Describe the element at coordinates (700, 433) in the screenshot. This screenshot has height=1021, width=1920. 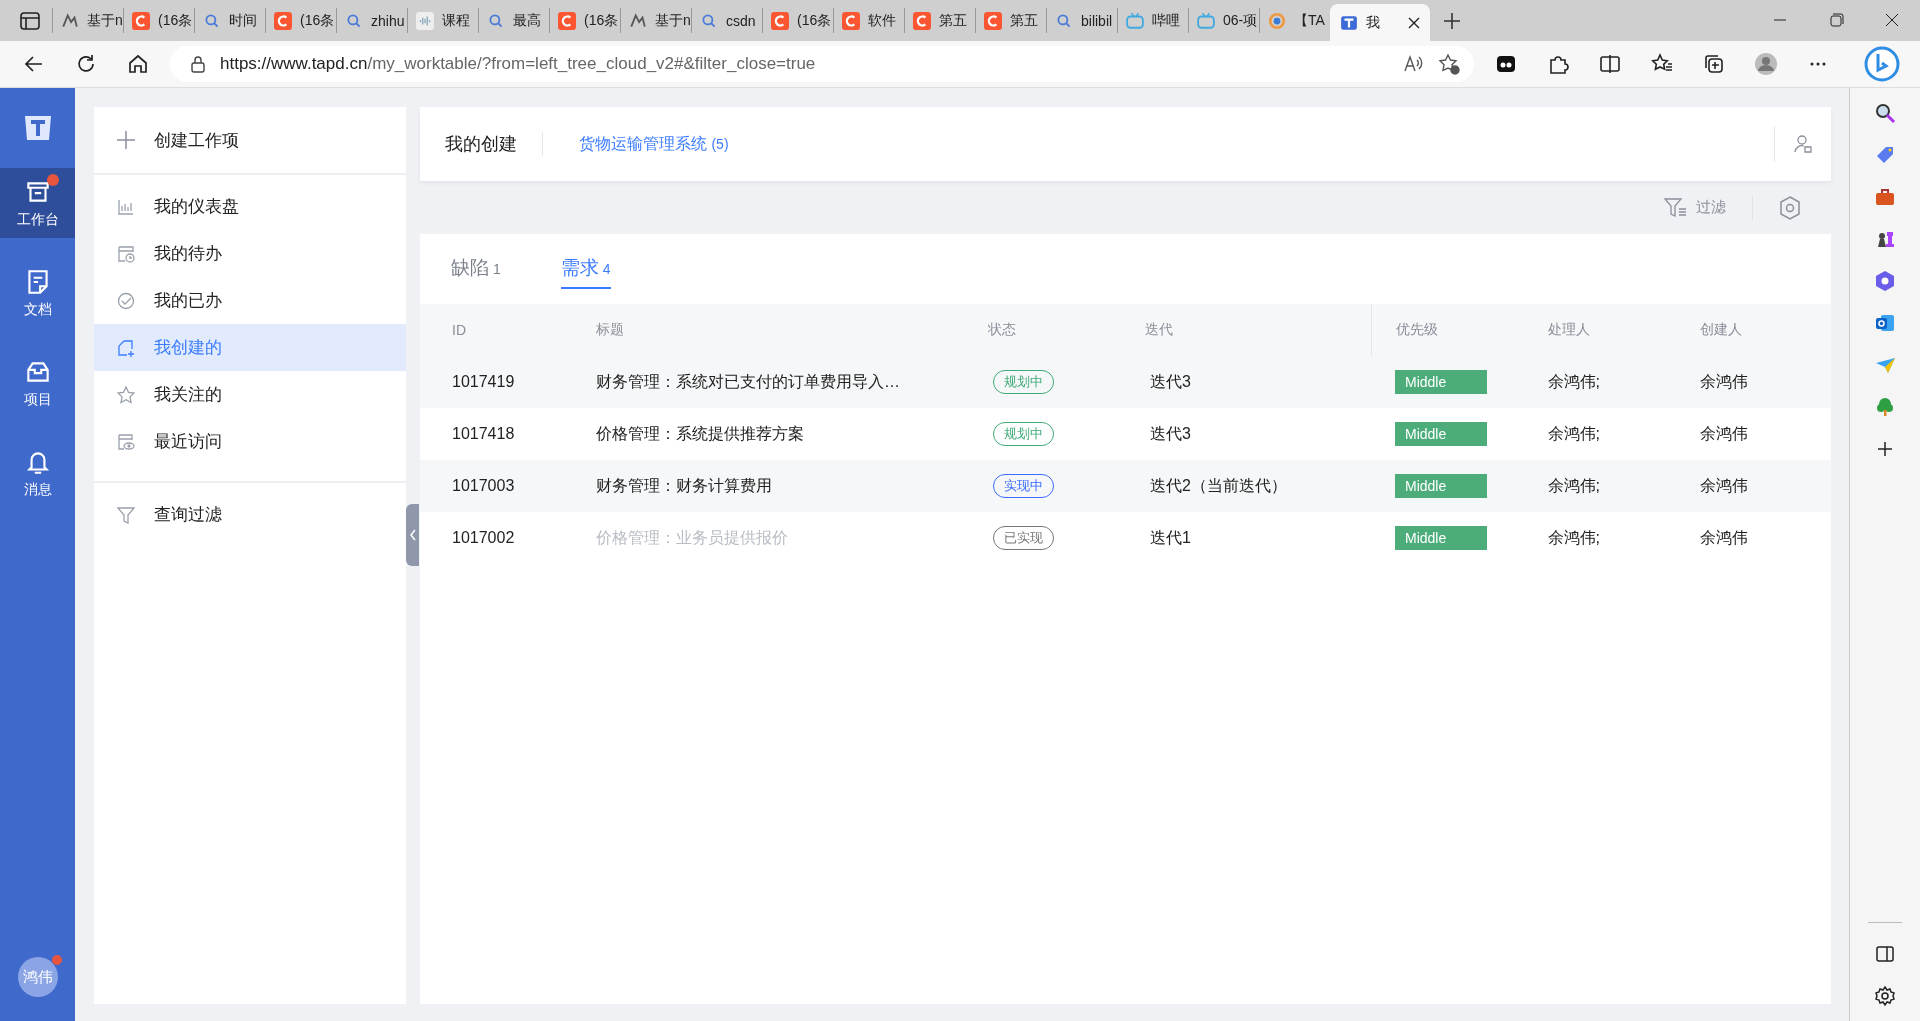
I see `item-title-link: 价格管理：系统提供推荐方案` at that location.